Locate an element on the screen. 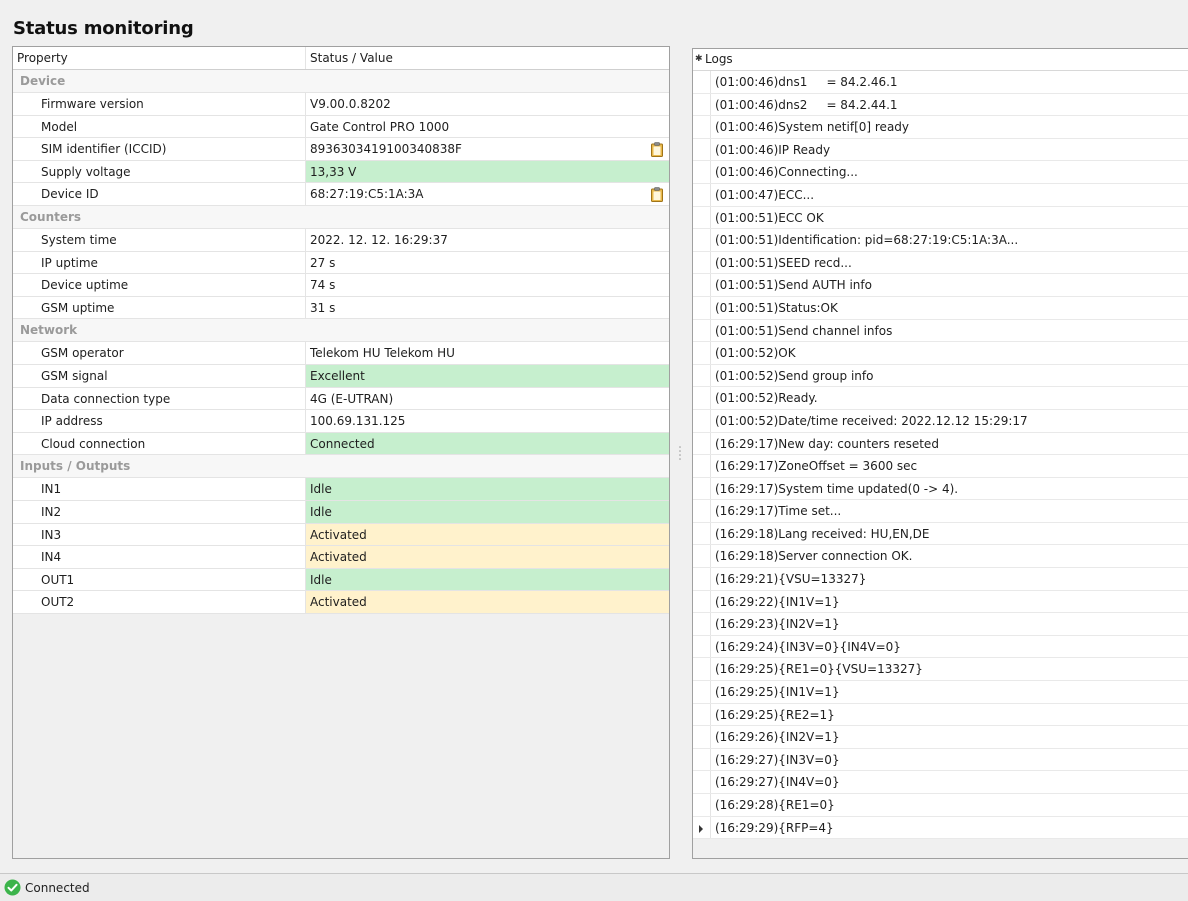 This screenshot has width=1188, height=901. log-row: (16:29:25){RE2=1} is located at coordinates (940, 715).